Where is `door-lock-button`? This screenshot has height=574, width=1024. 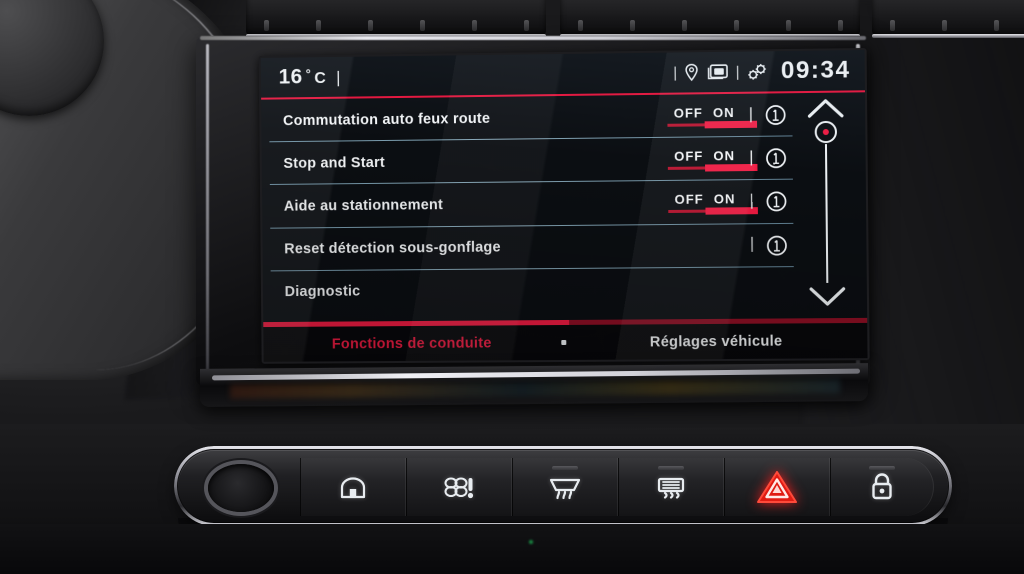 door-lock-button is located at coordinates (882, 487).